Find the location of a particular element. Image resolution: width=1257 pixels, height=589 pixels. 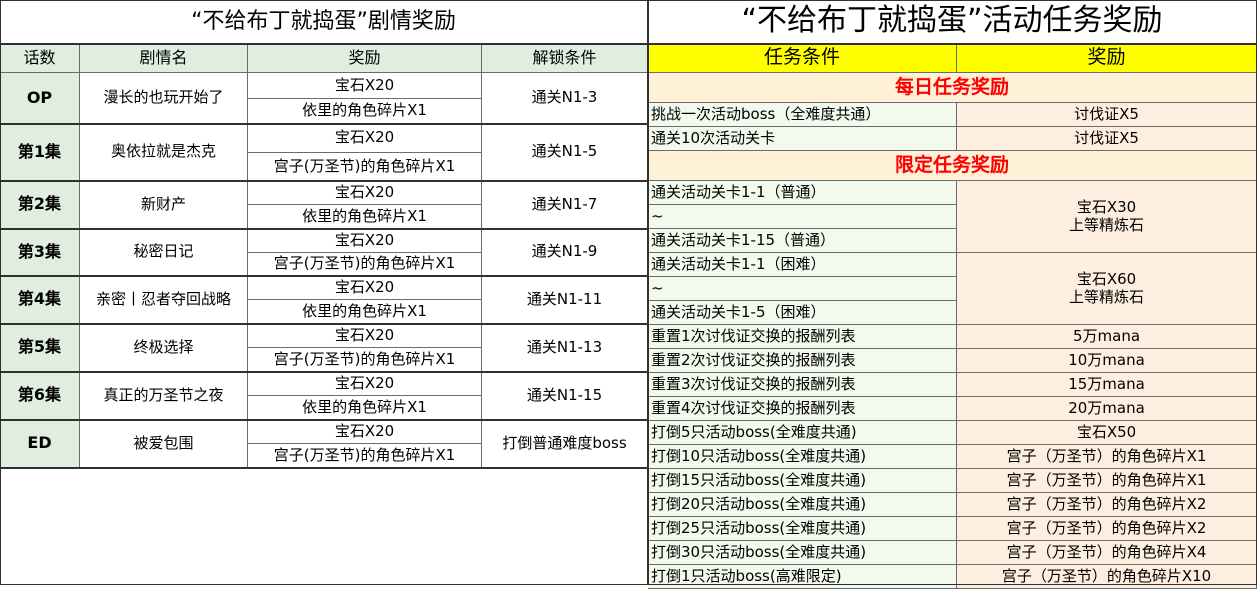

limited-reward: 宫子（万圣节）的角色碎片X4 is located at coordinates (1107, 553).